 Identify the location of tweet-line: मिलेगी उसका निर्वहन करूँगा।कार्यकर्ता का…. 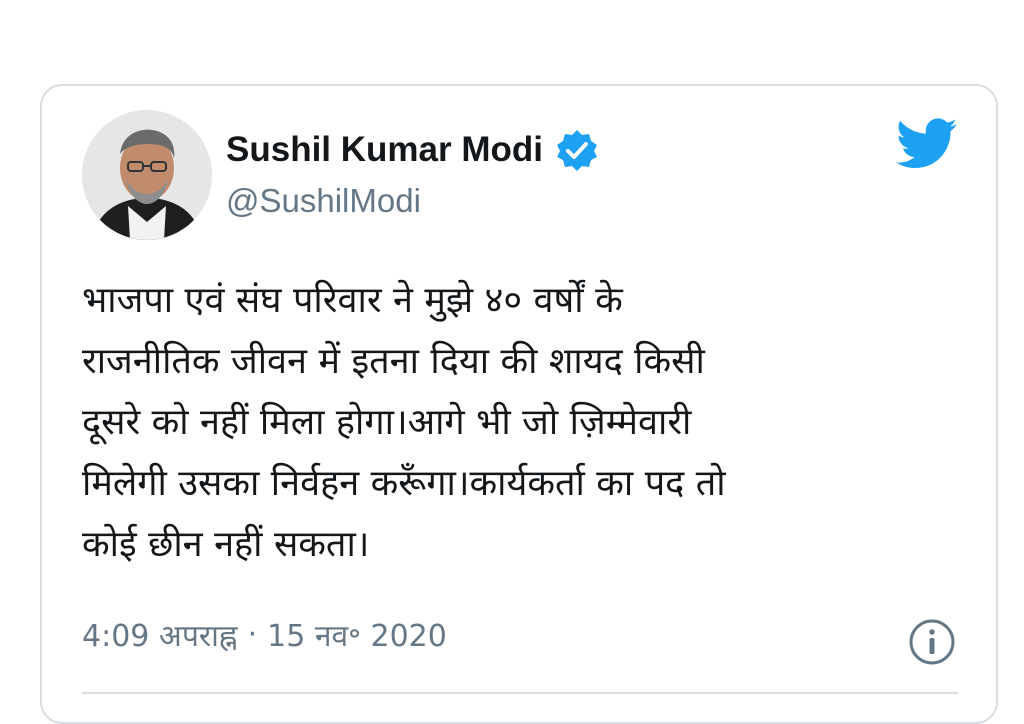
(404, 483).